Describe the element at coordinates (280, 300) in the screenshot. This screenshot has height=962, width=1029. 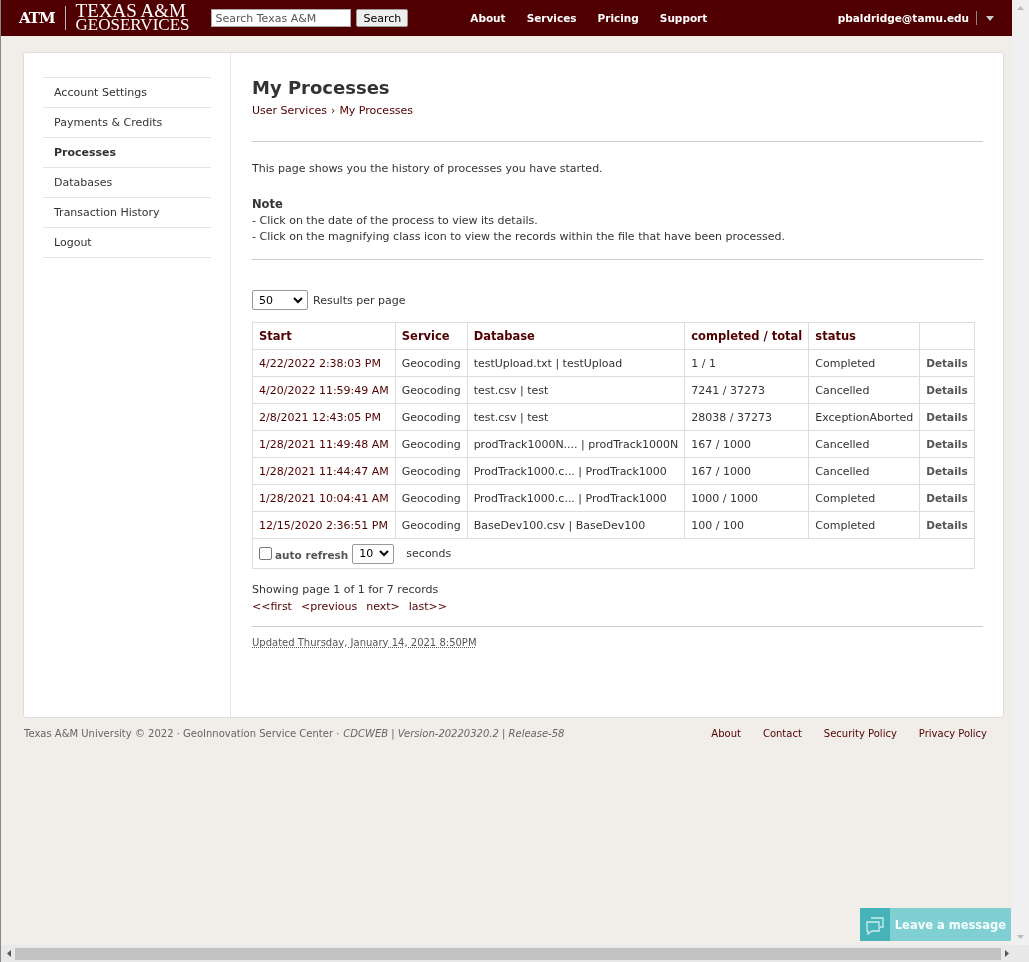
I see `results-per-page-select: 50` at that location.